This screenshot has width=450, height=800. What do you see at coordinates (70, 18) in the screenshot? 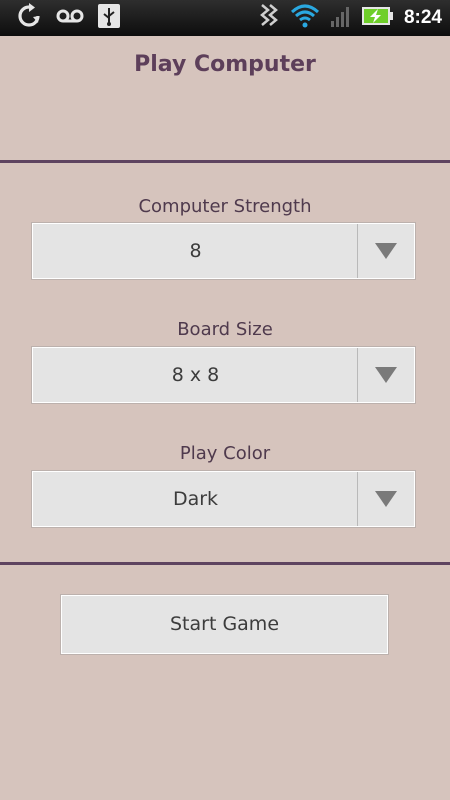
I see `voicemail-icon` at bounding box center [70, 18].